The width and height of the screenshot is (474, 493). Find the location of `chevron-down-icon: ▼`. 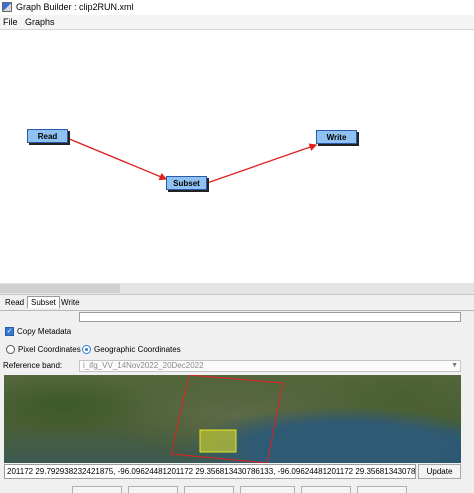

chevron-down-icon: ▼ is located at coordinates (454, 365).